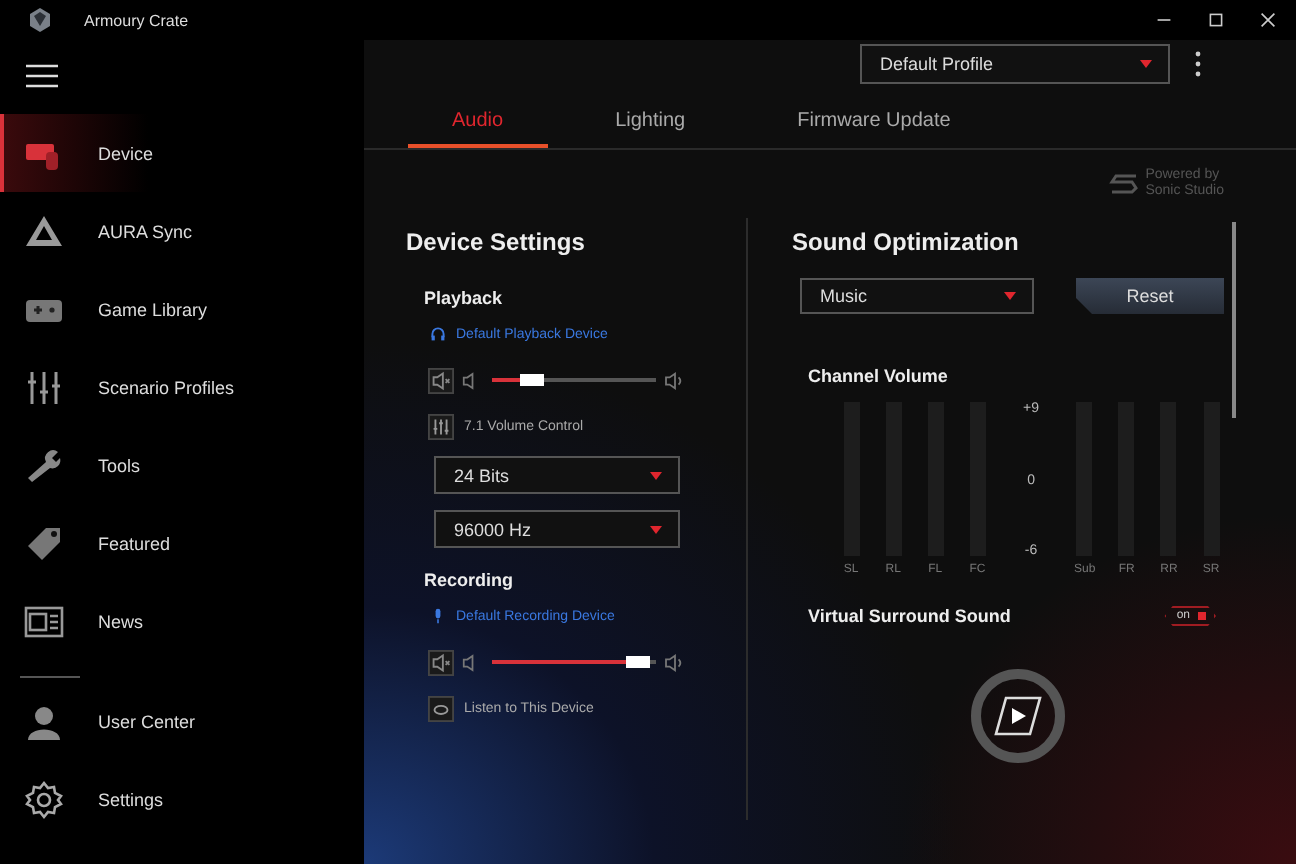 This screenshot has height=864, width=1296. Describe the element at coordinates (909, 616) in the screenshot. I see `subsection-title: Virtual Surround Sound` at that location.